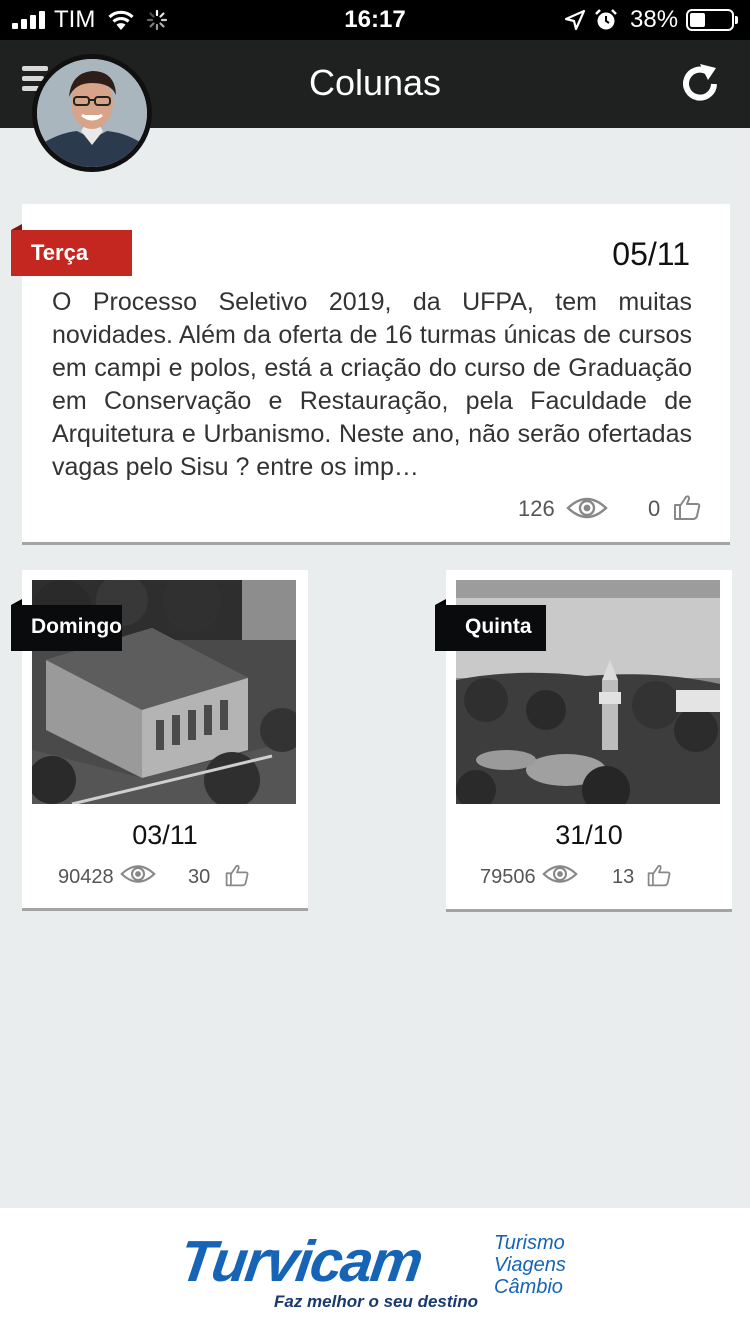 Image resolution: width=750 pixels, height=1334 pixels. What do you see at coordinates (654, 508) in the screenshot?
I see `like-count: 0` at bounding box center [654, 508].